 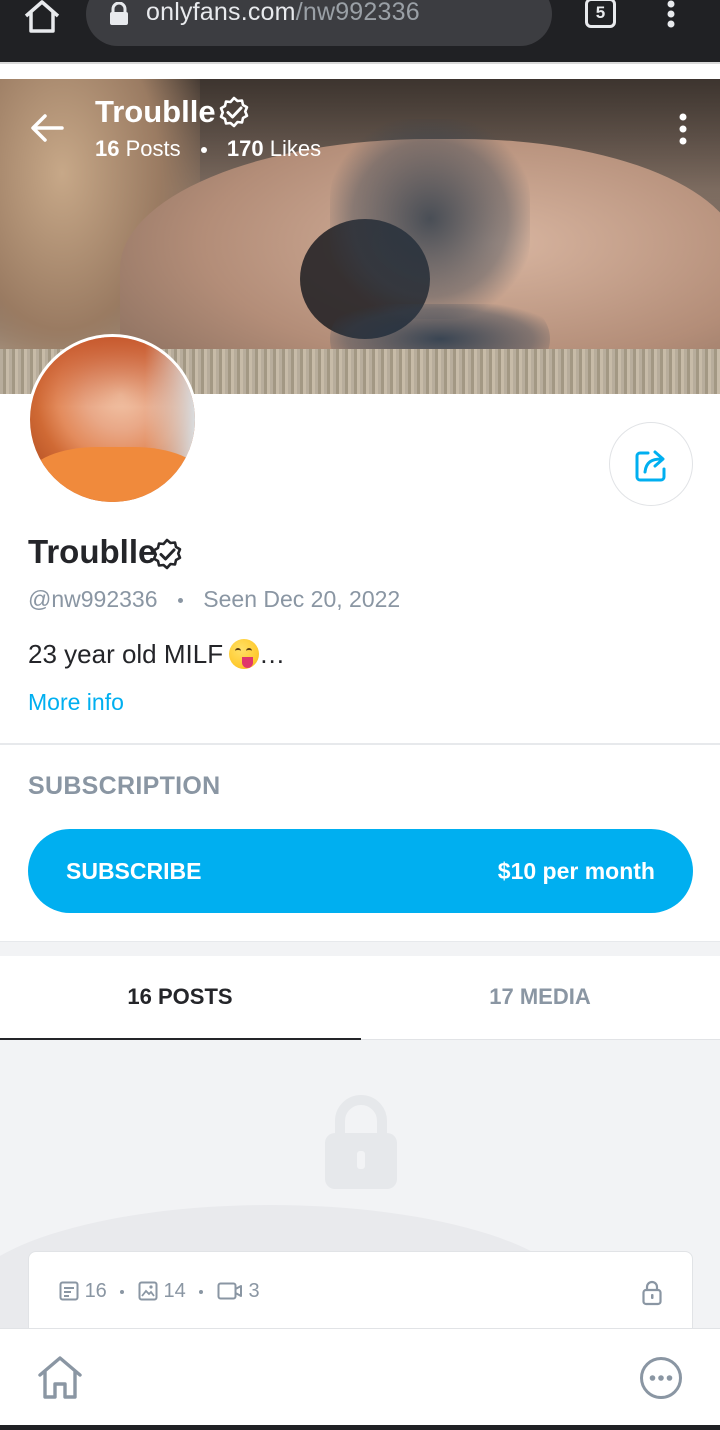 What do you see at coordinates (671, 15) in the screenshot?
I see `browser-menu-icon` at bounding box center [671, 15].